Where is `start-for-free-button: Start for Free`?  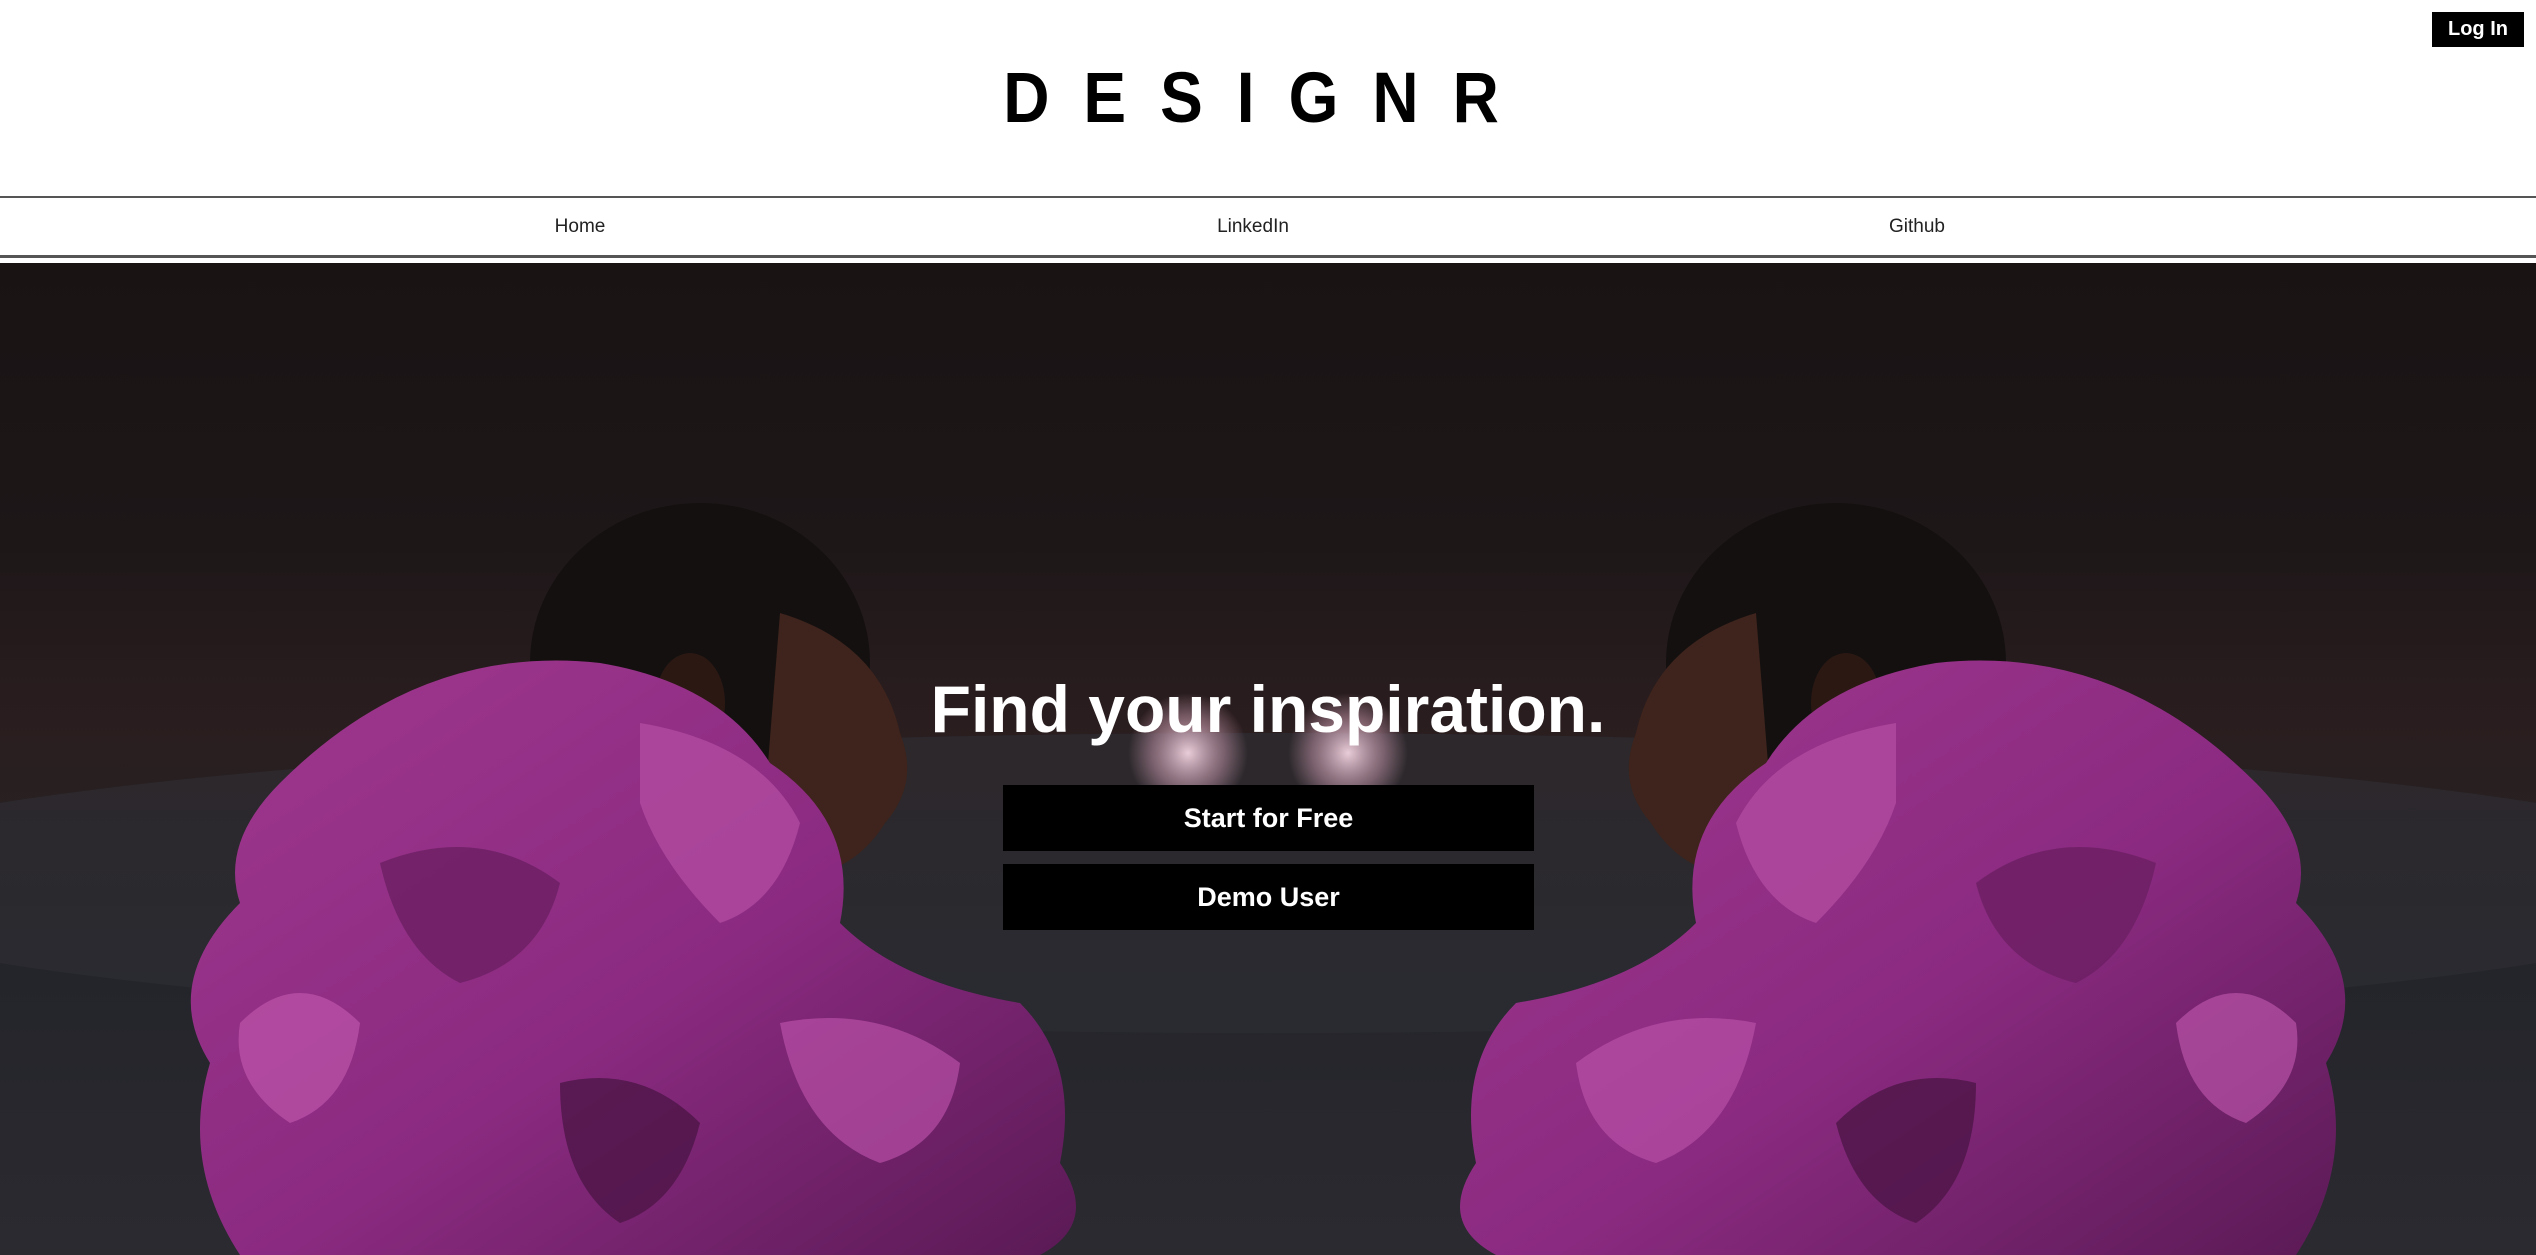 start-for-free-button: Start for Free is located at coordinates (1268, 818).